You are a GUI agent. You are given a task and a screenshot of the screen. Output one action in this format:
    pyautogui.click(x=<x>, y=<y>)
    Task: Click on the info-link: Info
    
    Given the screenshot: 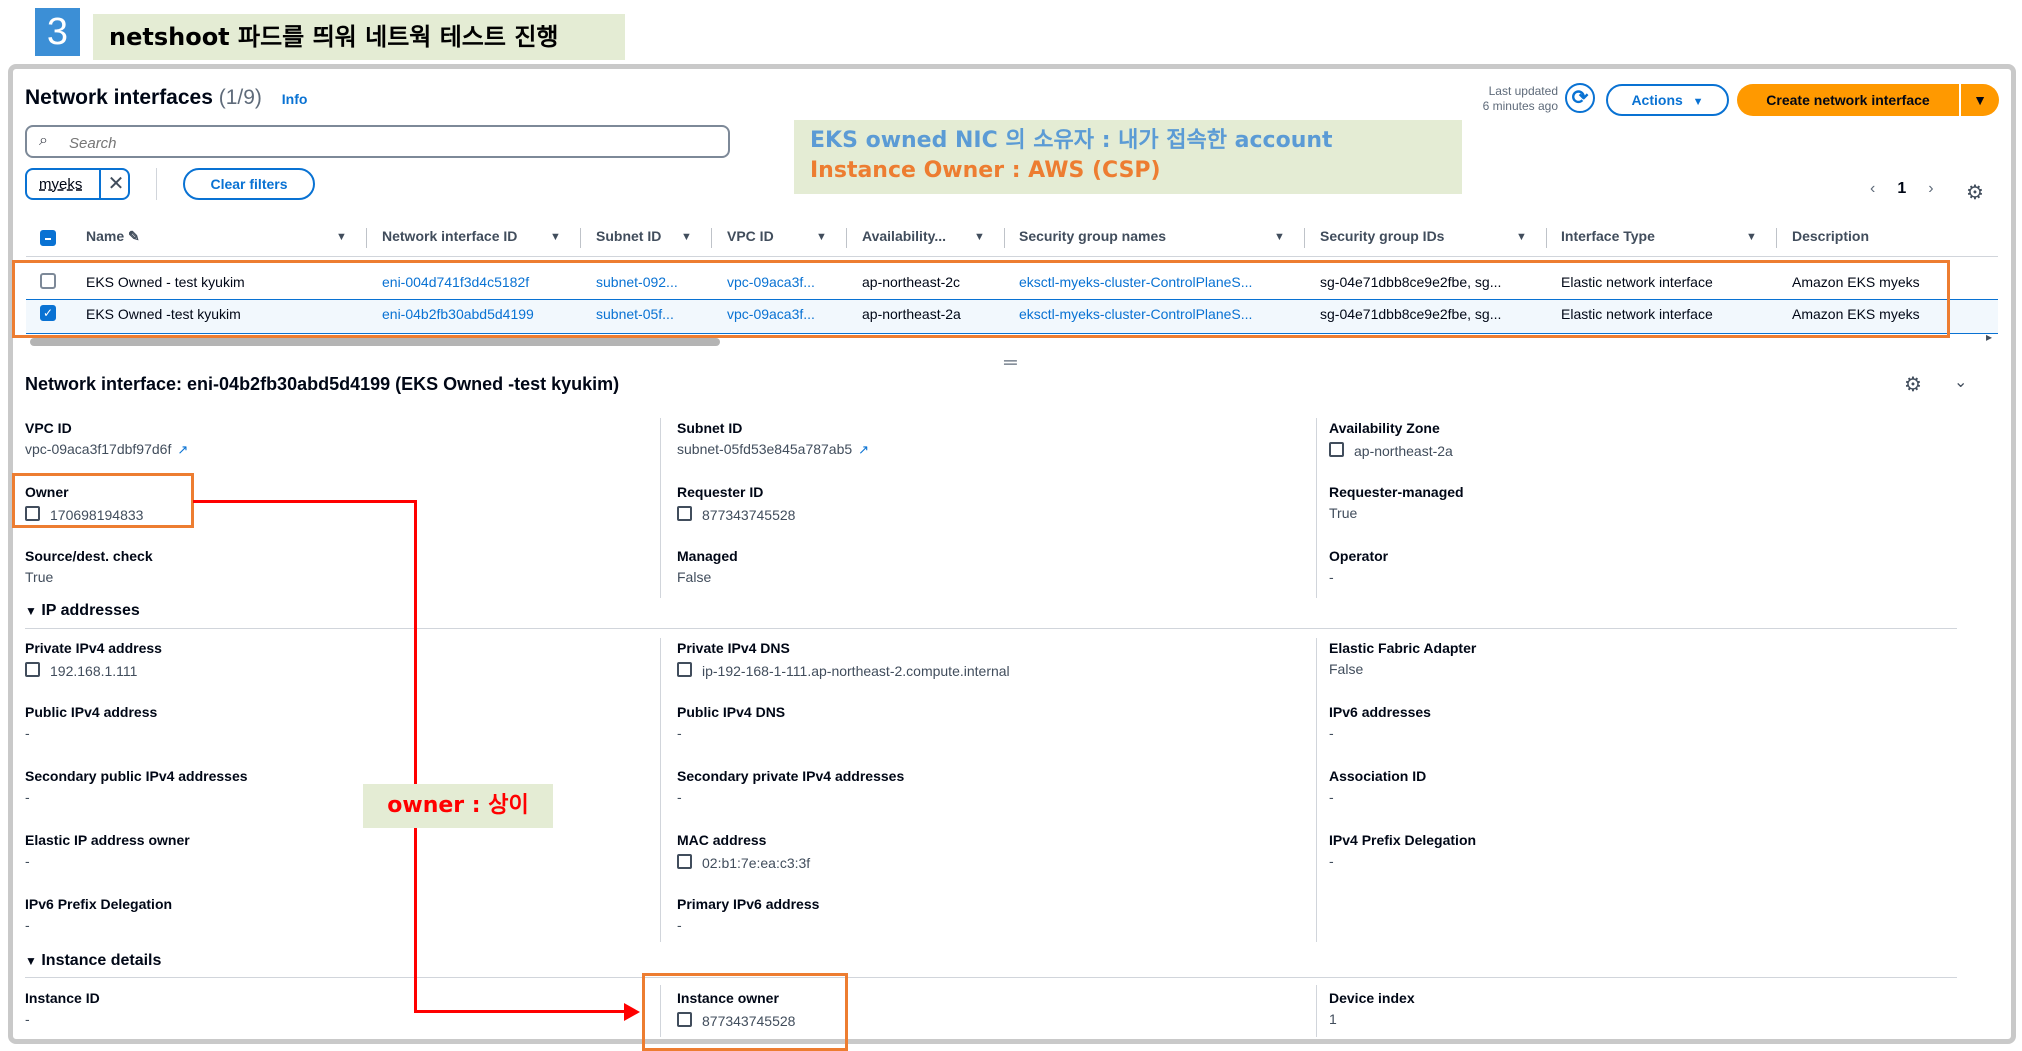 What is the action you would take?
    pyautogui.click(x=295, y=99)
    